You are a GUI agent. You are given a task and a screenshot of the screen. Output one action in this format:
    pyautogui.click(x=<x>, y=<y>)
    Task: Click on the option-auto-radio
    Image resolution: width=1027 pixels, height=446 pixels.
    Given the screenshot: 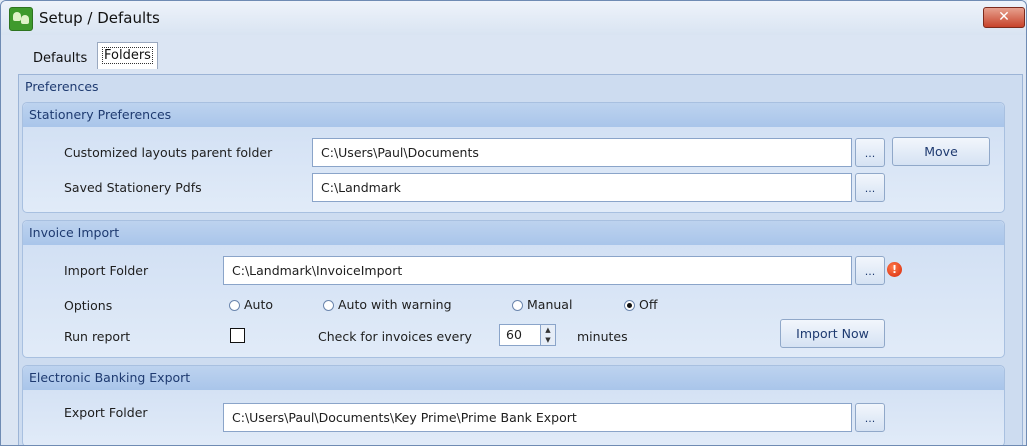 What is the action you would take?
    pyautogui.click(x=234, y=305)
    